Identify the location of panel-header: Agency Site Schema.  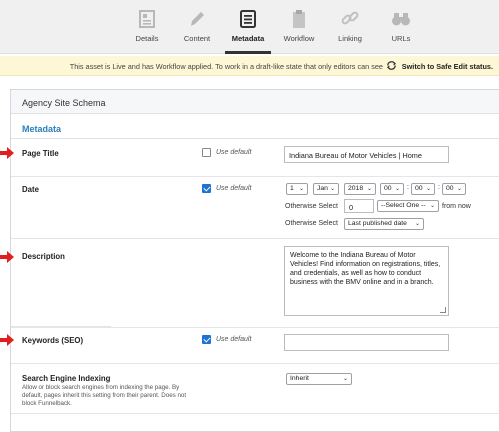
(255, 102).